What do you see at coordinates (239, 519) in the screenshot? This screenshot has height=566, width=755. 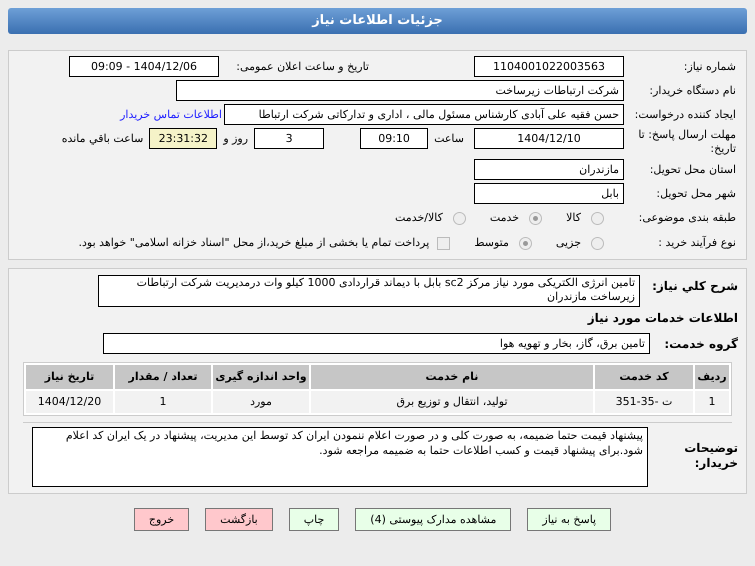 I see `action-button: بازگشت` at bounding box center [239, 519].